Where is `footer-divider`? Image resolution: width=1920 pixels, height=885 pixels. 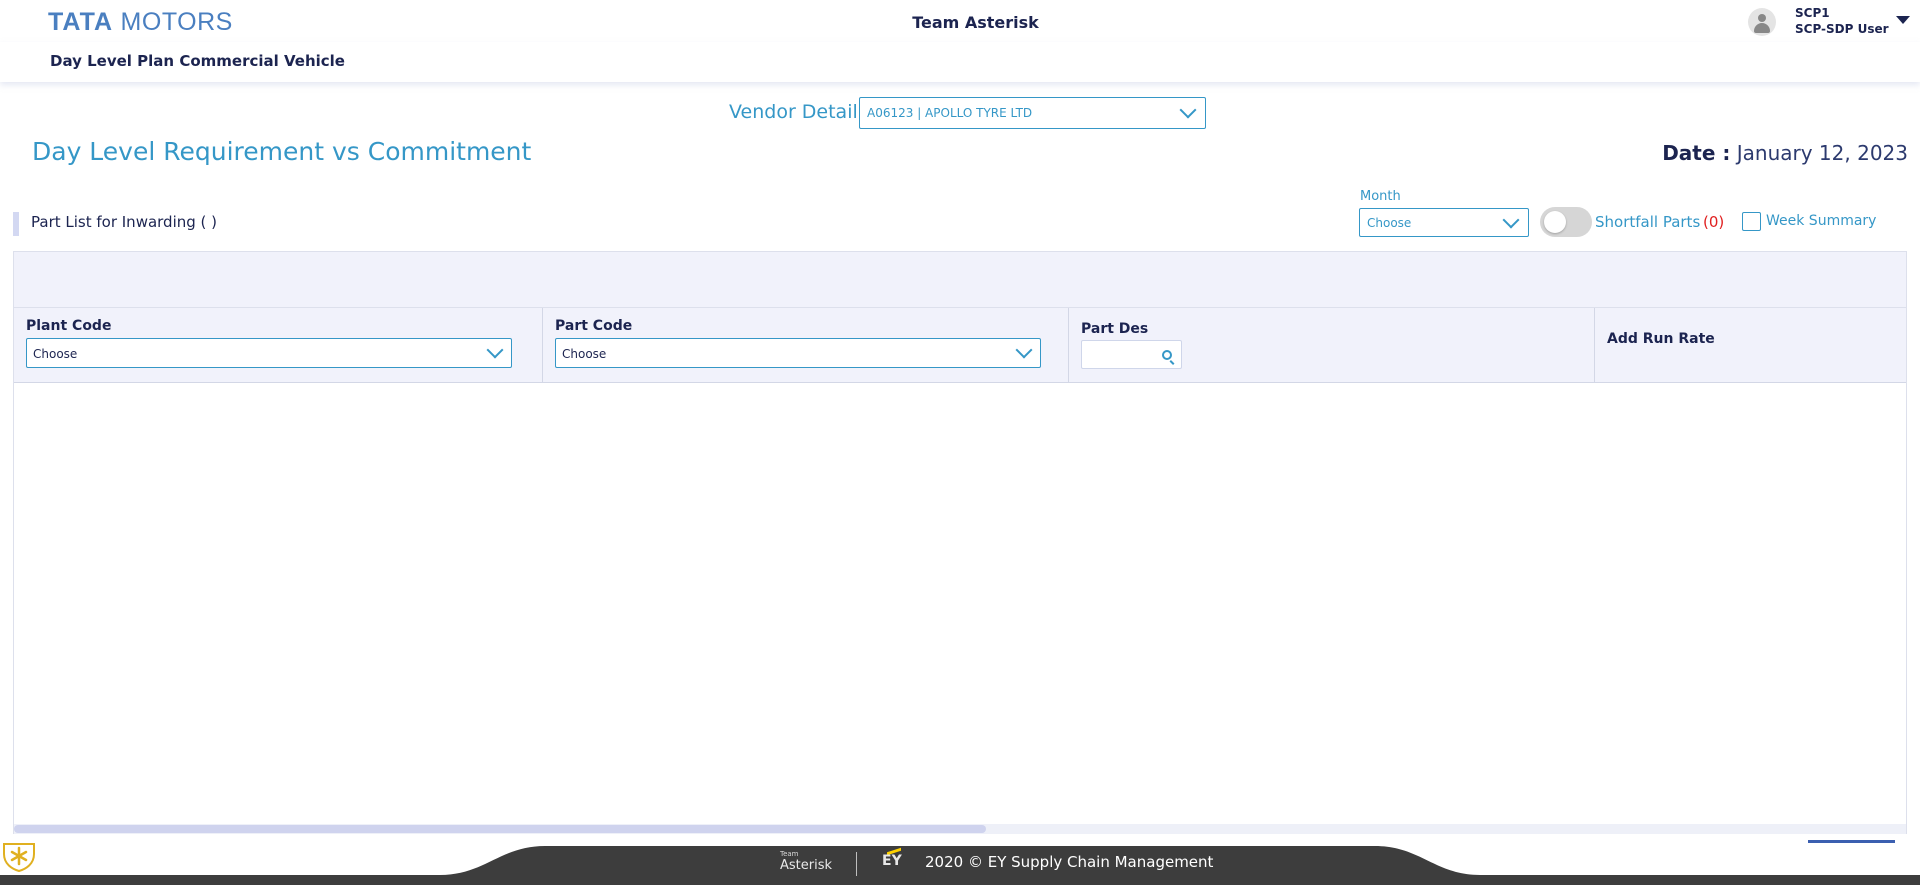 footer-divider is located at coordinates (856, 864).